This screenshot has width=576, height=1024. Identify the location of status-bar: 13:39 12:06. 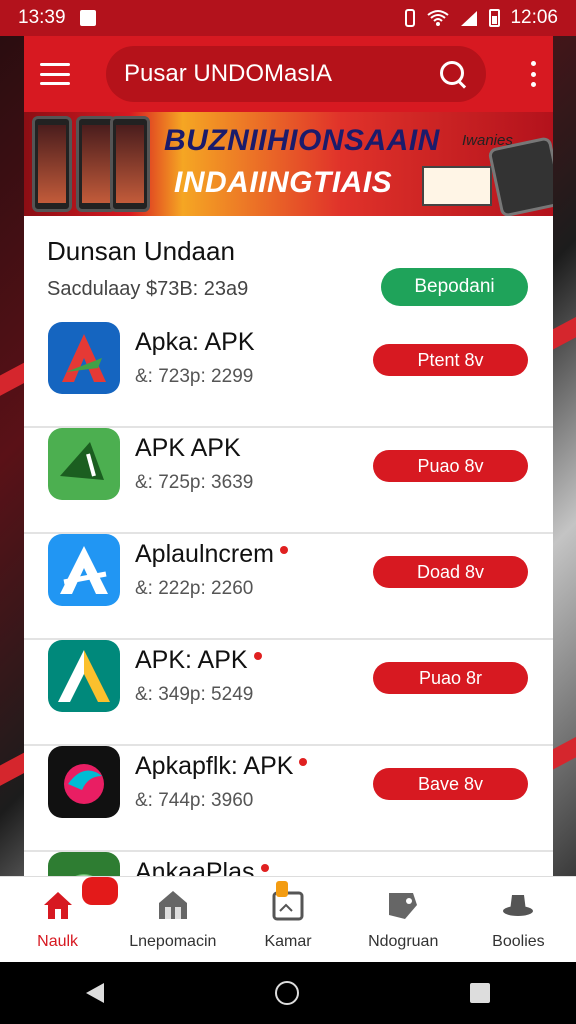
(288, 18).